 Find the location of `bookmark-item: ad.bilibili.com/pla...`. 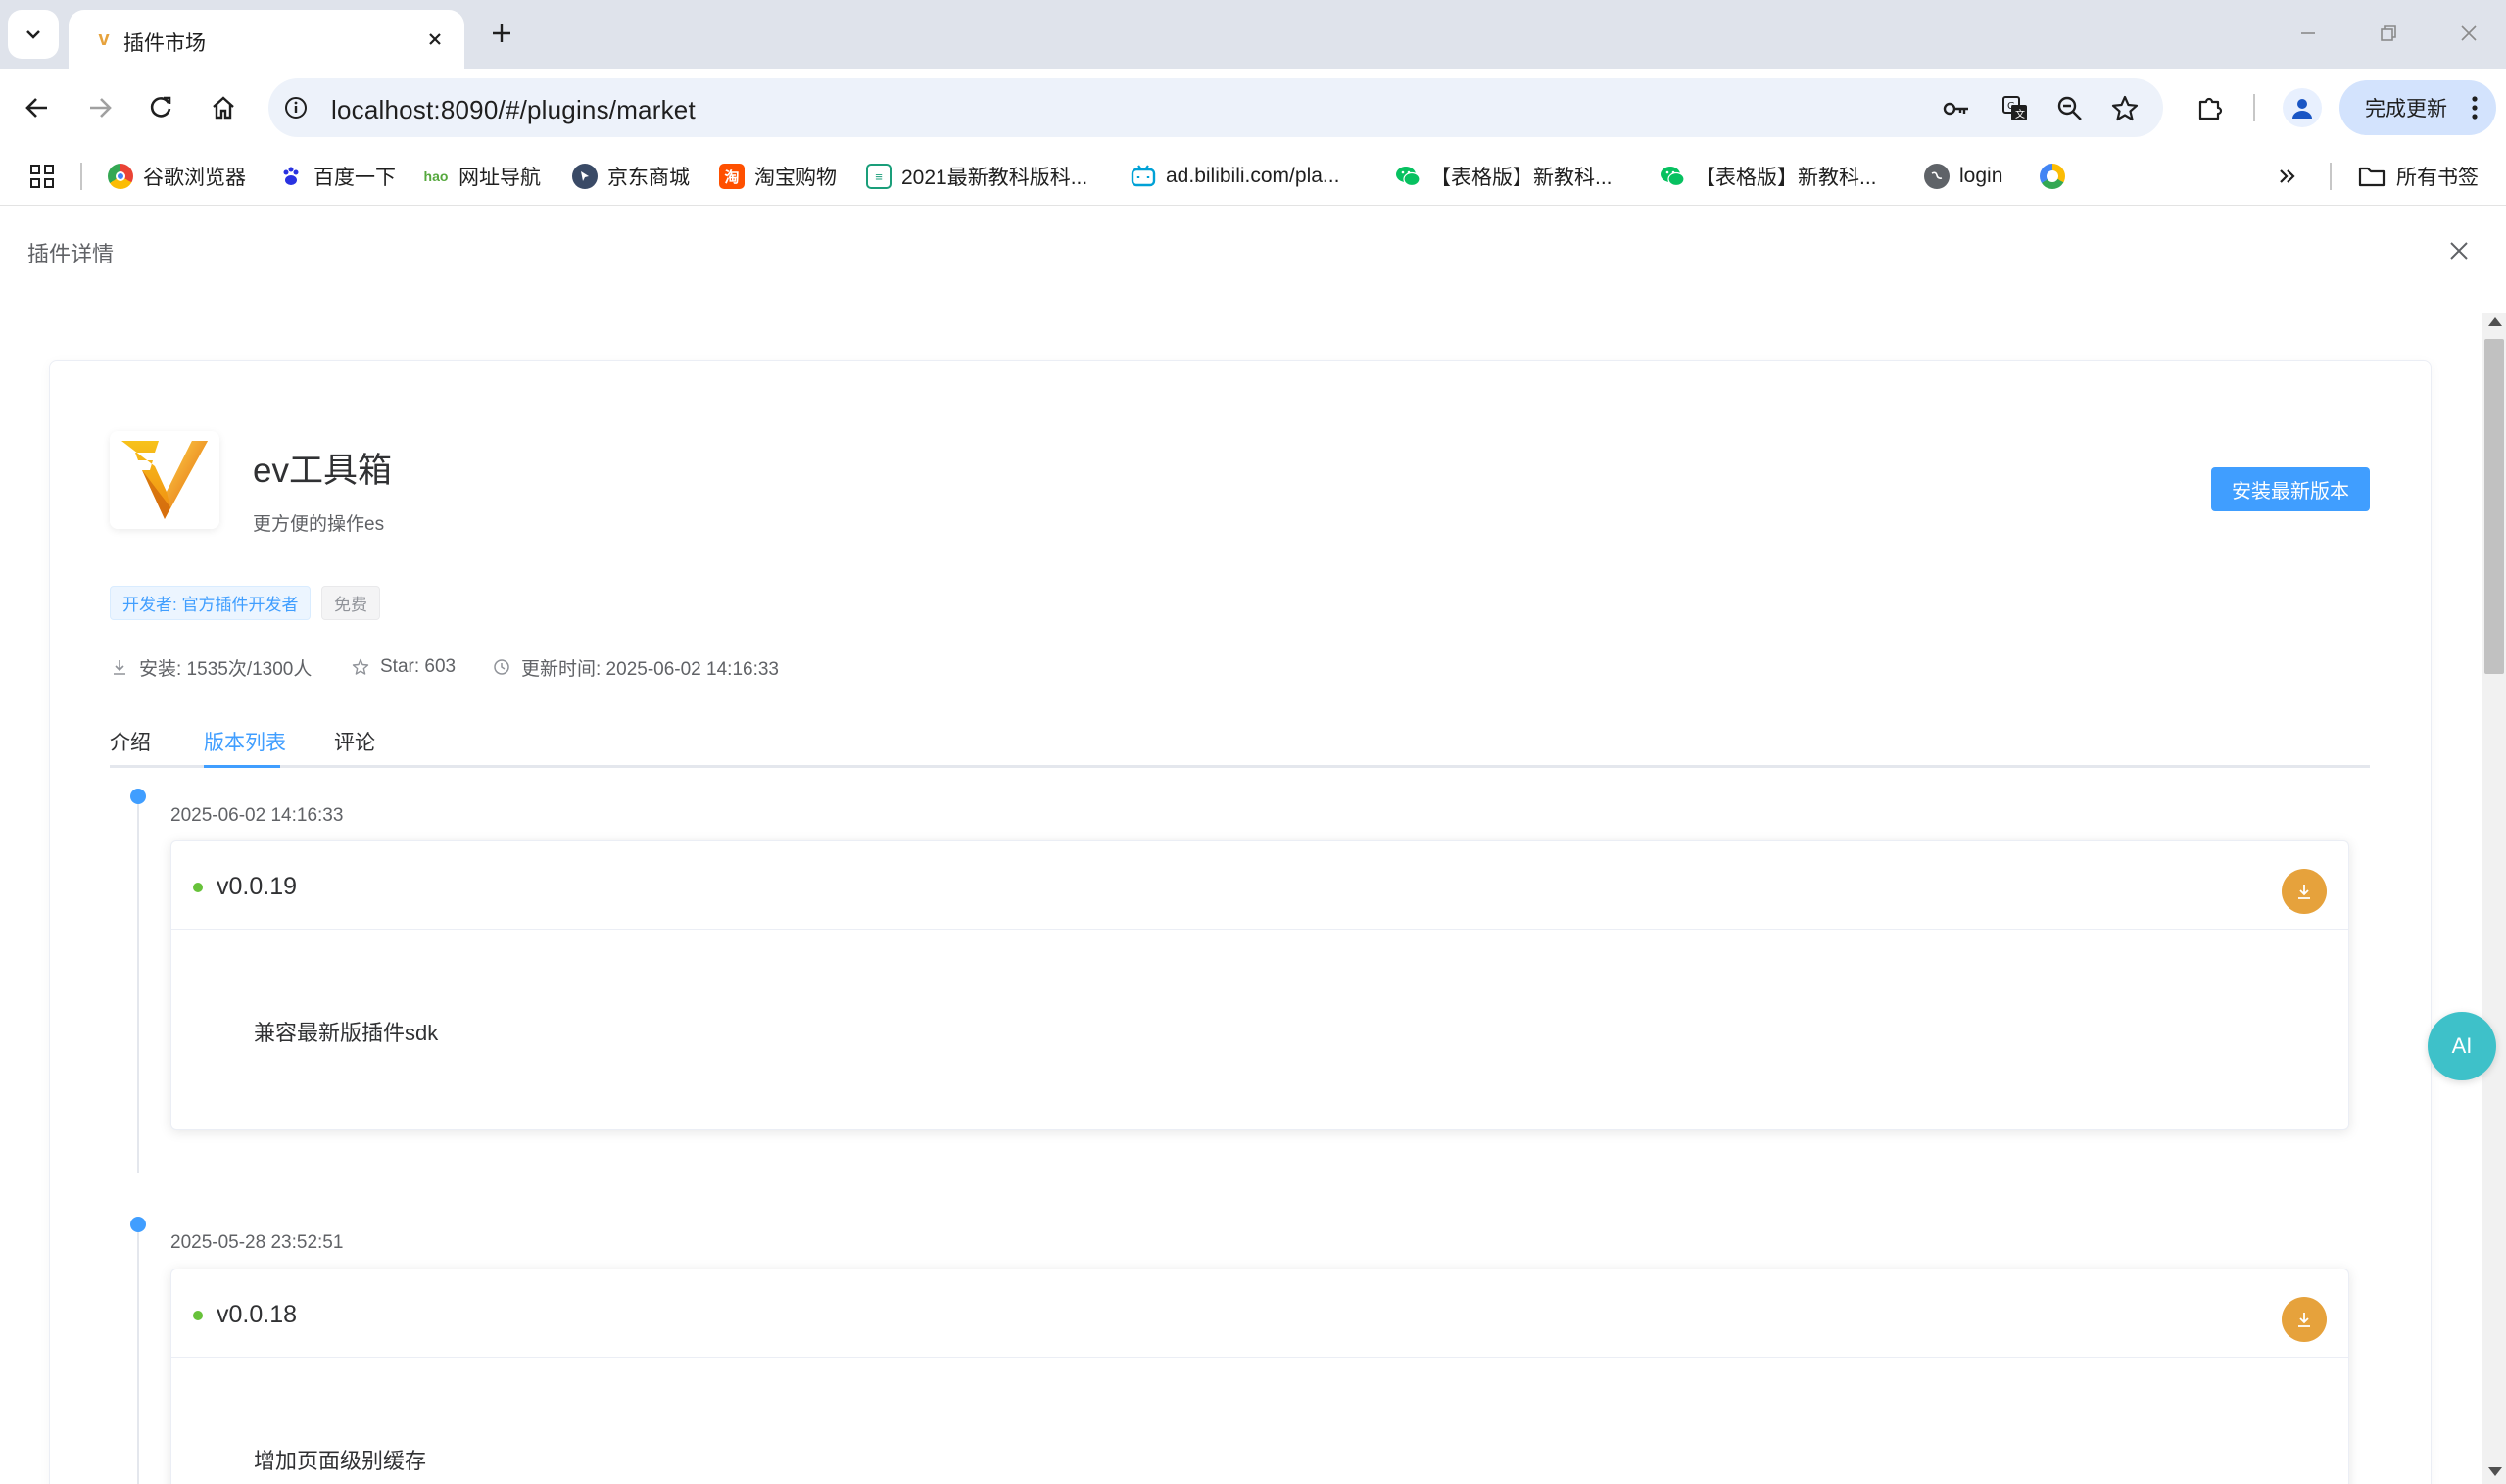

bookmark-item: ad.bilibili.com/pla... is located at coordinates (1235, 176).